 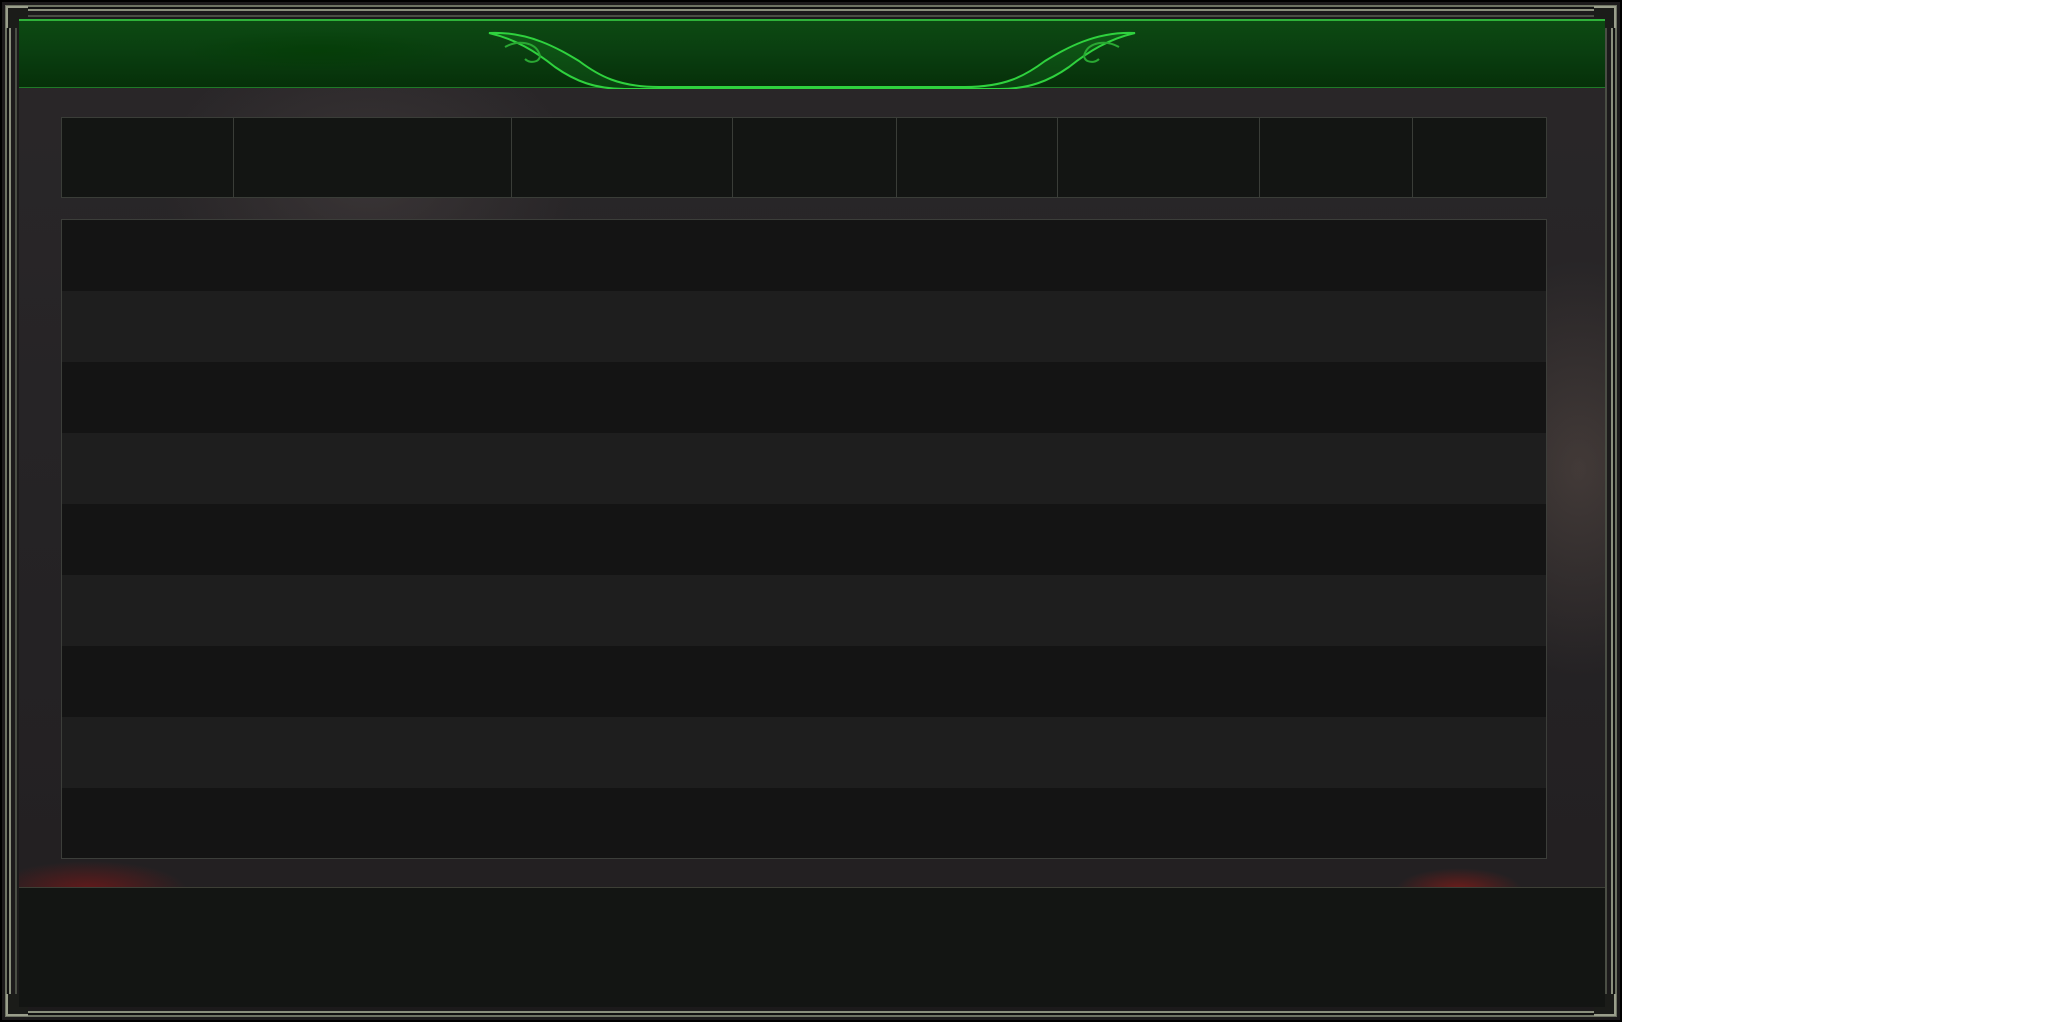 What do you see at coordinates (813, 51) in the screenshot?
I see `header-title` at bounding box center [813, 51].